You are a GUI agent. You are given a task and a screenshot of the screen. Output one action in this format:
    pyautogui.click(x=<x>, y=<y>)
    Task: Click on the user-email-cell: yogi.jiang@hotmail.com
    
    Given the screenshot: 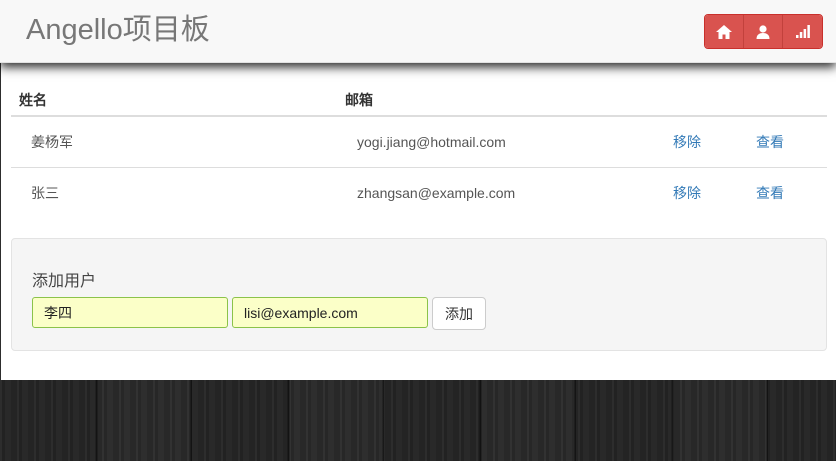 What is the action you would take?
    pyautogui.click(x=504, y=142)
    